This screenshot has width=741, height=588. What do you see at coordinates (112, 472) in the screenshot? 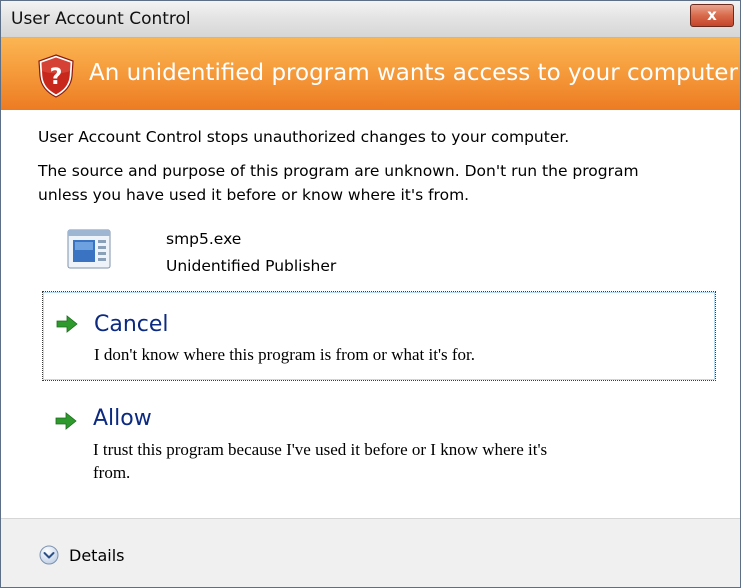
I see `allow-option-description-line-2: from.` at bounding box center [112, 472].